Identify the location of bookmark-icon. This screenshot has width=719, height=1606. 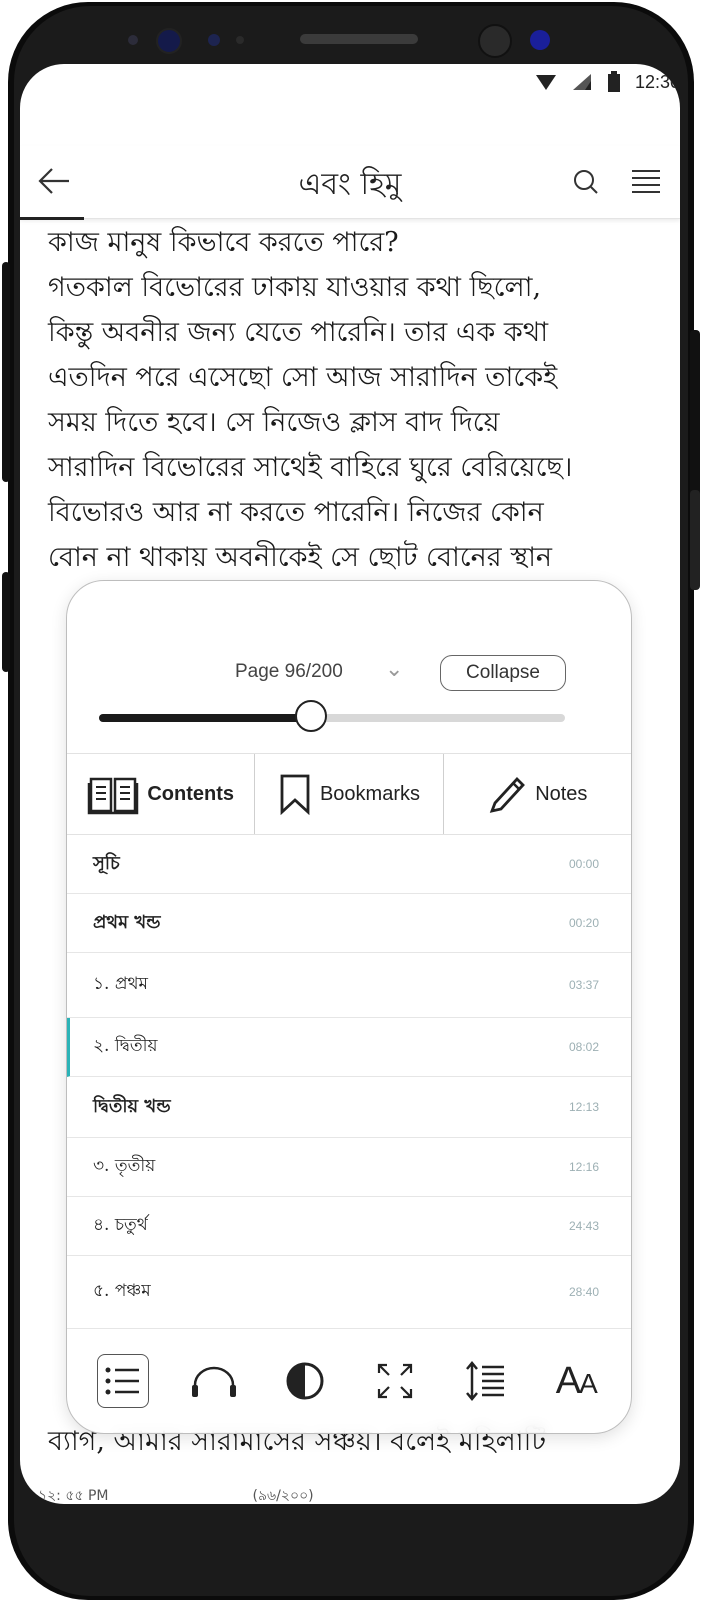
(295, 794).